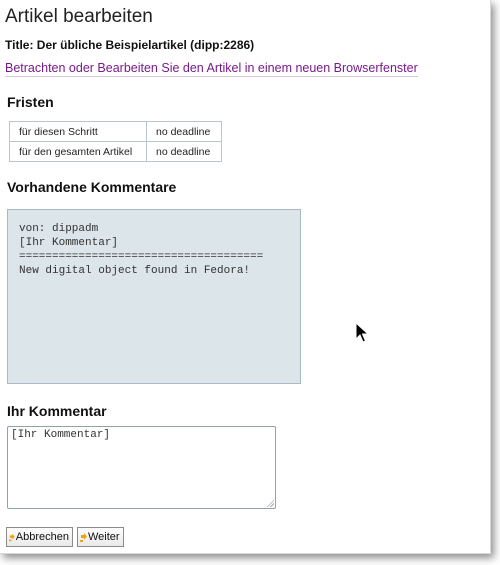 This screenshot has height=565, width=500. I want to click on cancel-button-label: Abbrechen, so click(42, 537).